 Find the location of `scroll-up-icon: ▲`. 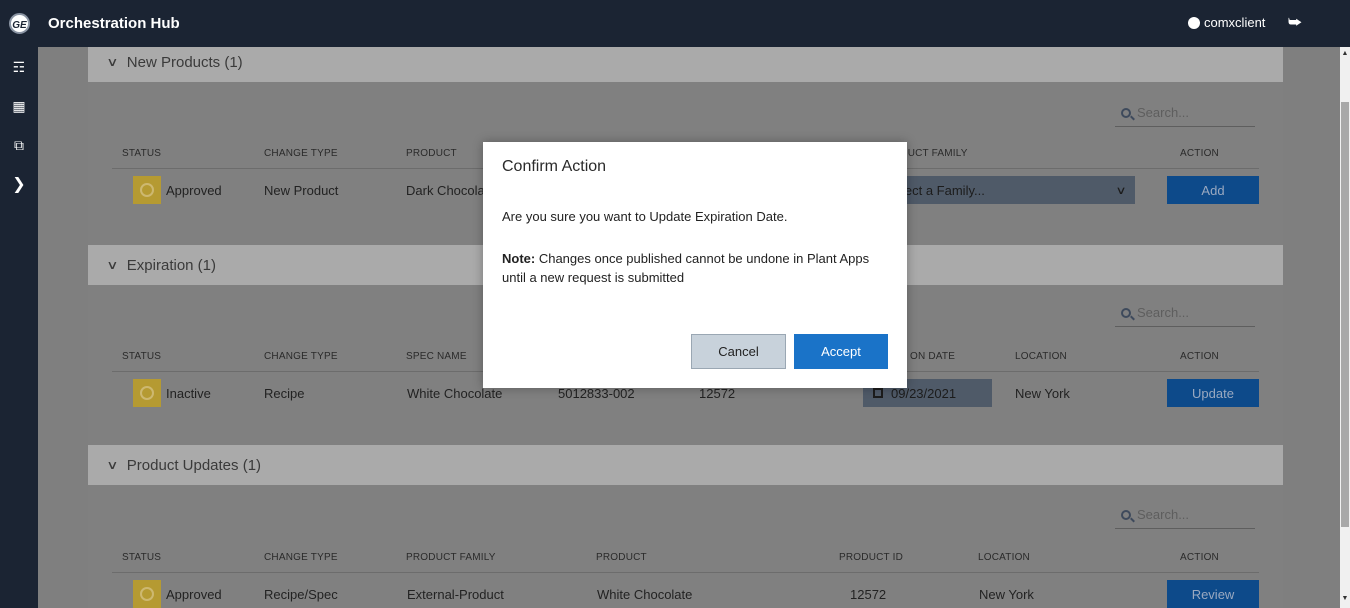

scroll-up-icon: ▲ is located at coordinates (1345, 53).